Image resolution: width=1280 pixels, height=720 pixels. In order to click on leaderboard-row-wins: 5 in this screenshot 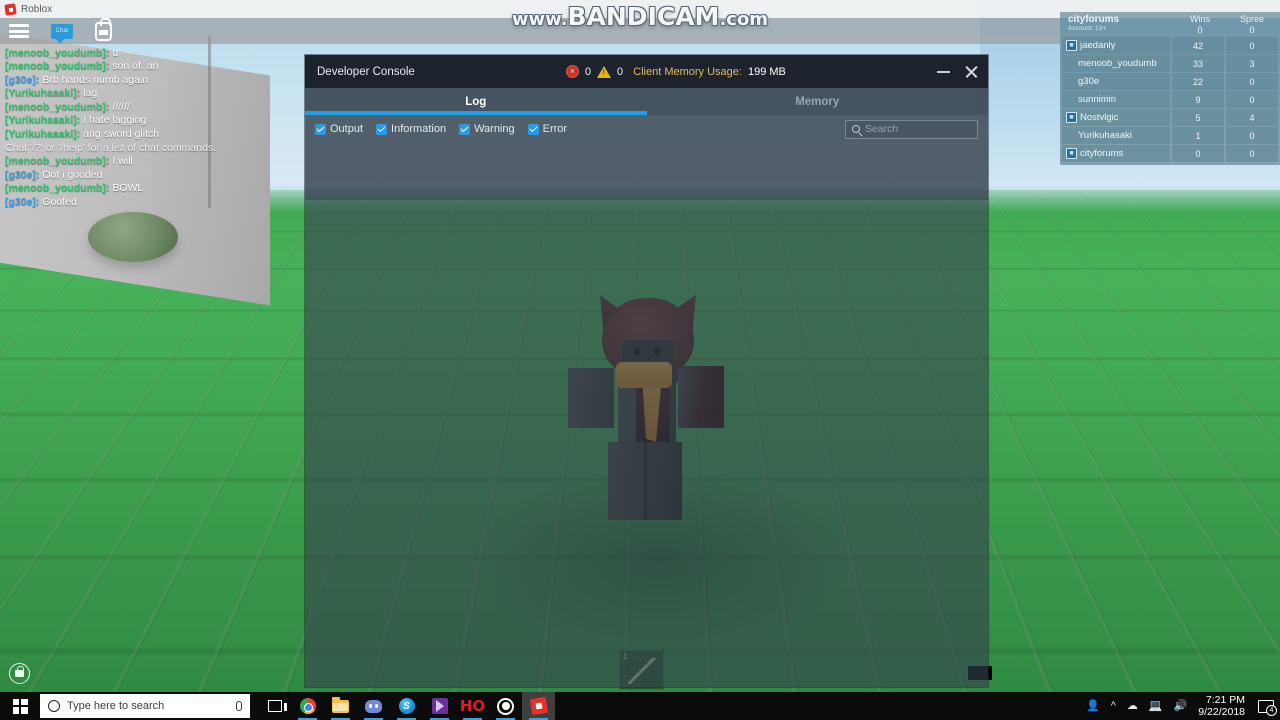, I will do `click(1198, 117)`.